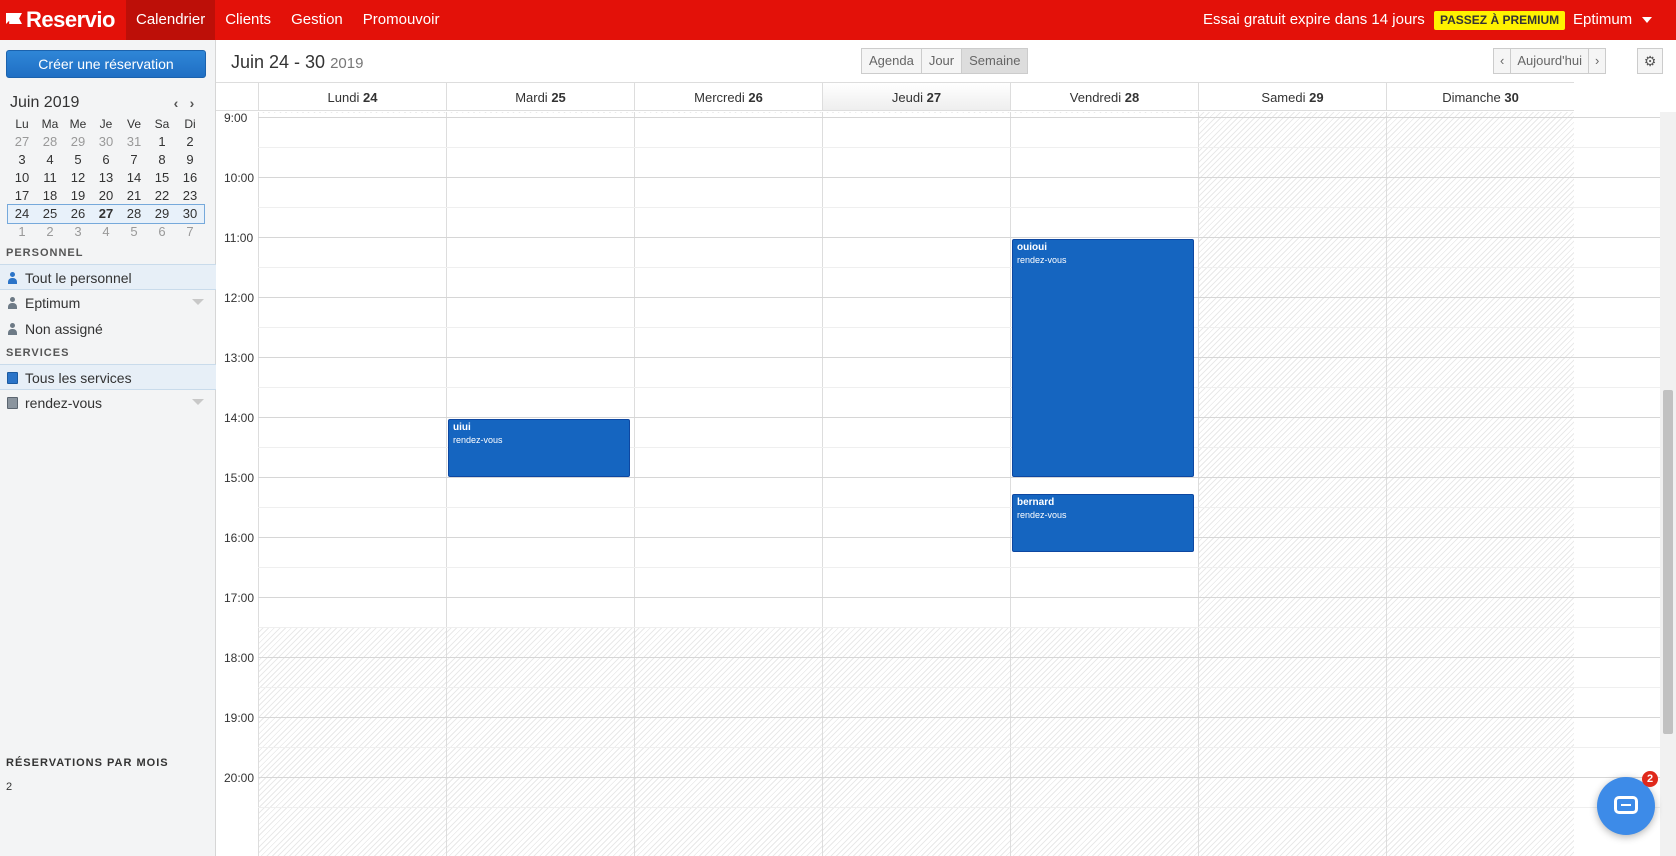  I want to click on mini-calendar-week: 10 11 12 13 14 15 16, so click(106, 178).